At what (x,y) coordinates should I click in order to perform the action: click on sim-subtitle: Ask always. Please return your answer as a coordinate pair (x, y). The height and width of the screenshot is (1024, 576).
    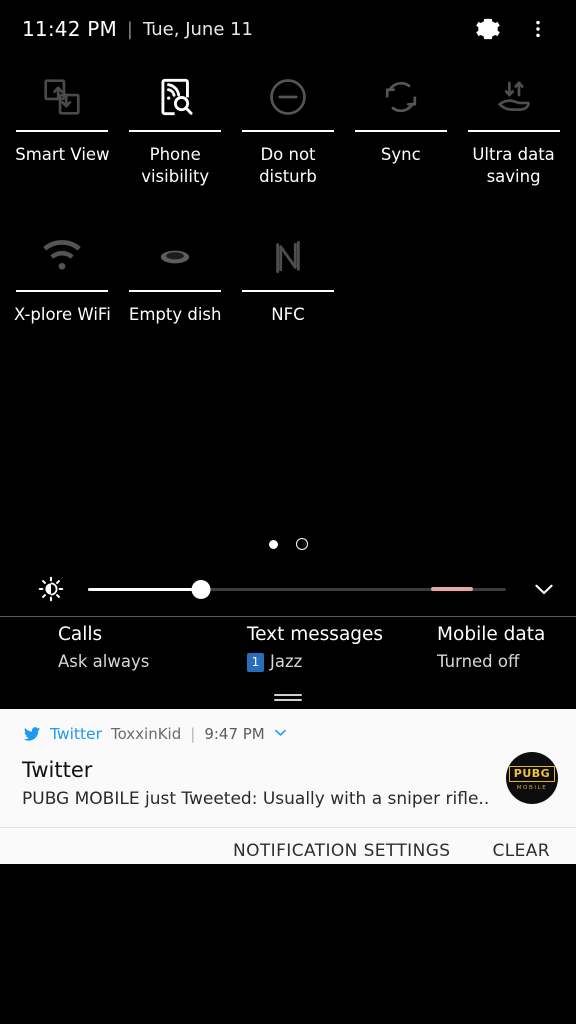
    Looking at the image, I should click on (125, 662).